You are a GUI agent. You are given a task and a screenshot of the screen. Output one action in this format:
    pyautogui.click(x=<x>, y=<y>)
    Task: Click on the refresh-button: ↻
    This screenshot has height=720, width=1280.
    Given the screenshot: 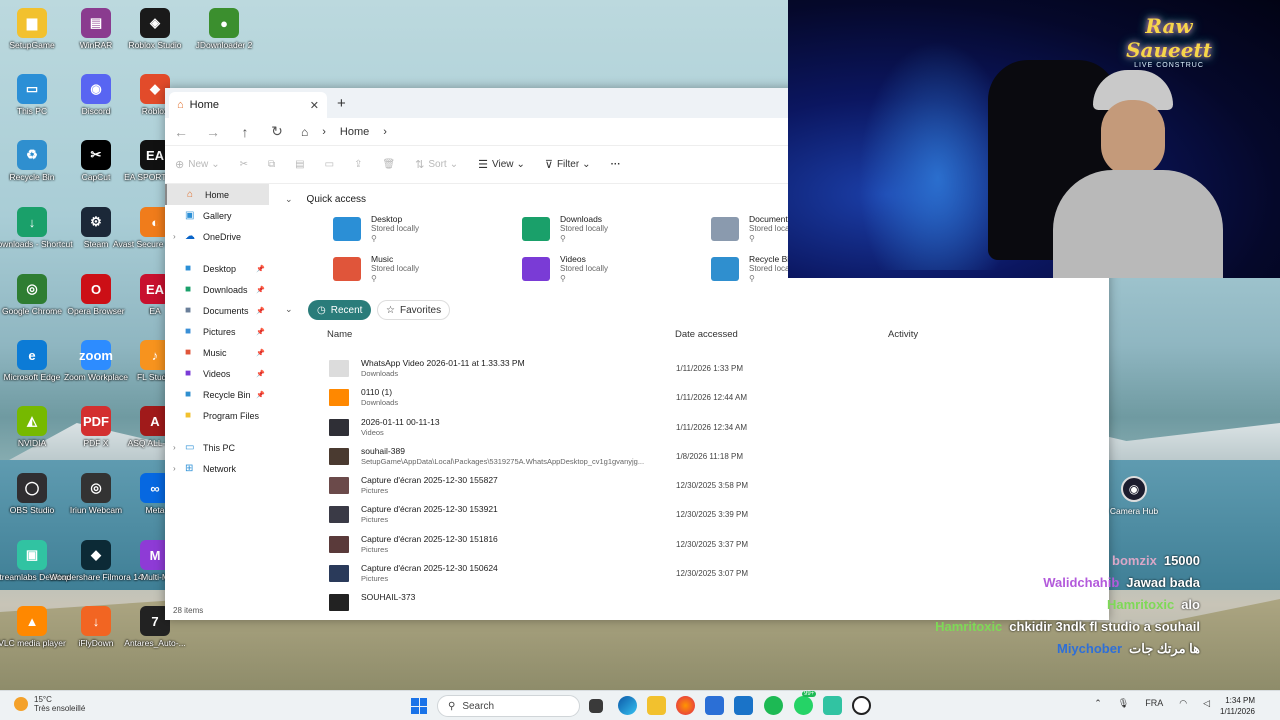 What is the action you would take?
    pyautogui.click(x=277, y=131)
    